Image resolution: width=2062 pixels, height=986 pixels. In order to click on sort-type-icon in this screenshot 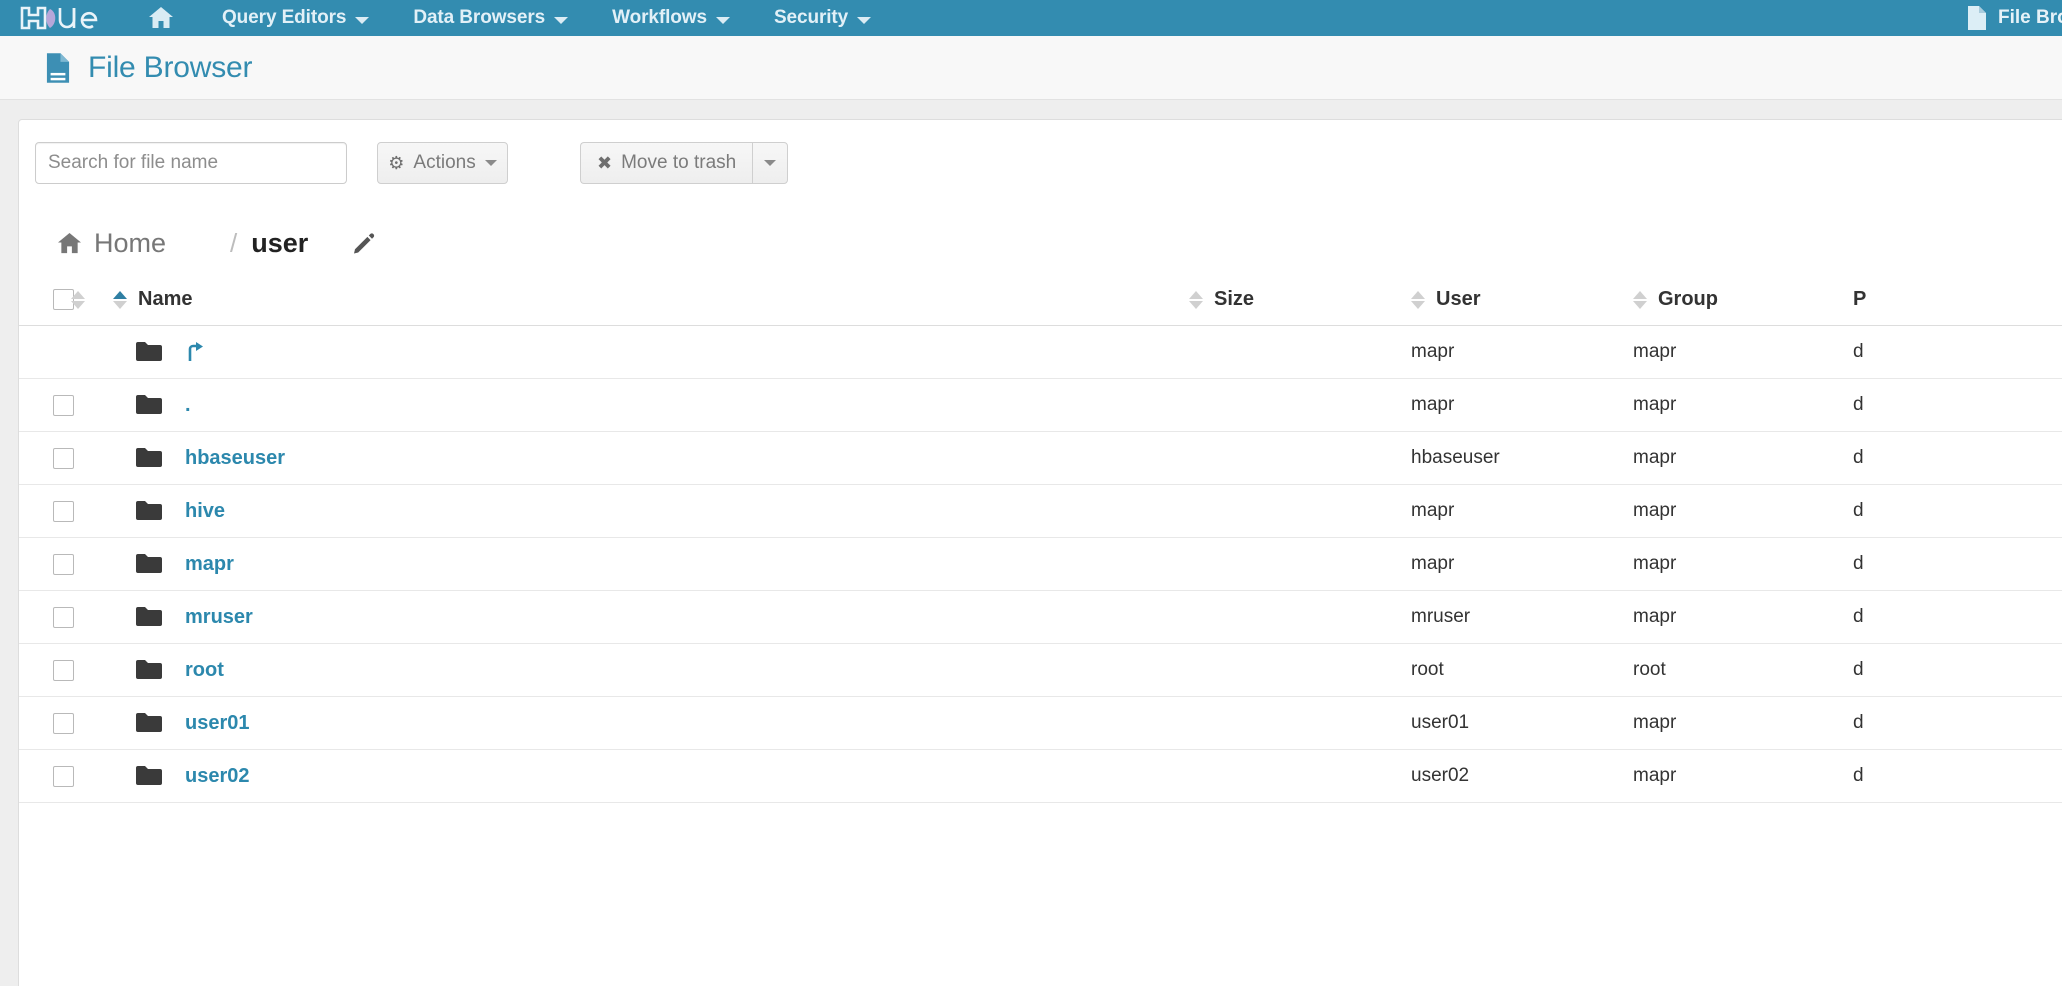, I will do `click(78, 299)`.